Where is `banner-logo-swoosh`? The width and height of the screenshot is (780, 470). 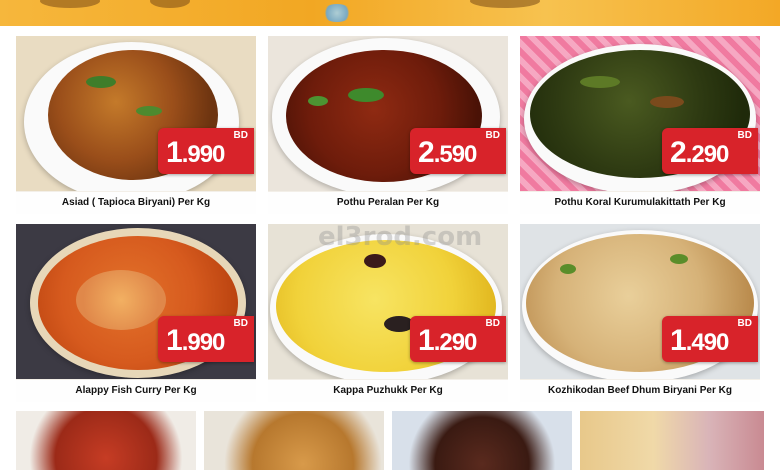 banner-logo-swoosh is located at coordinates (337, 13).